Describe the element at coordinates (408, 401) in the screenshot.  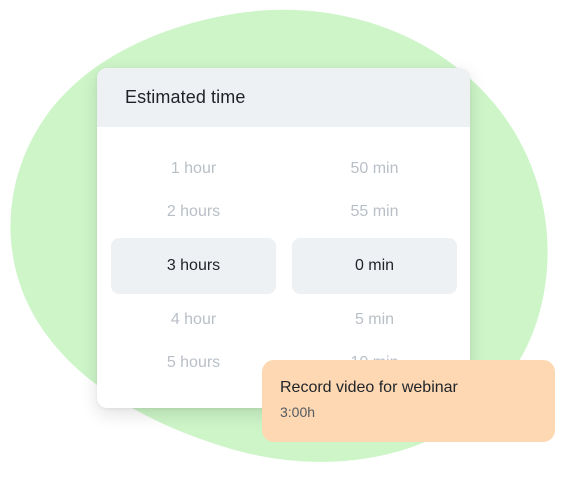
I see `task-card: Record video for webinar 3:00h` at that location.